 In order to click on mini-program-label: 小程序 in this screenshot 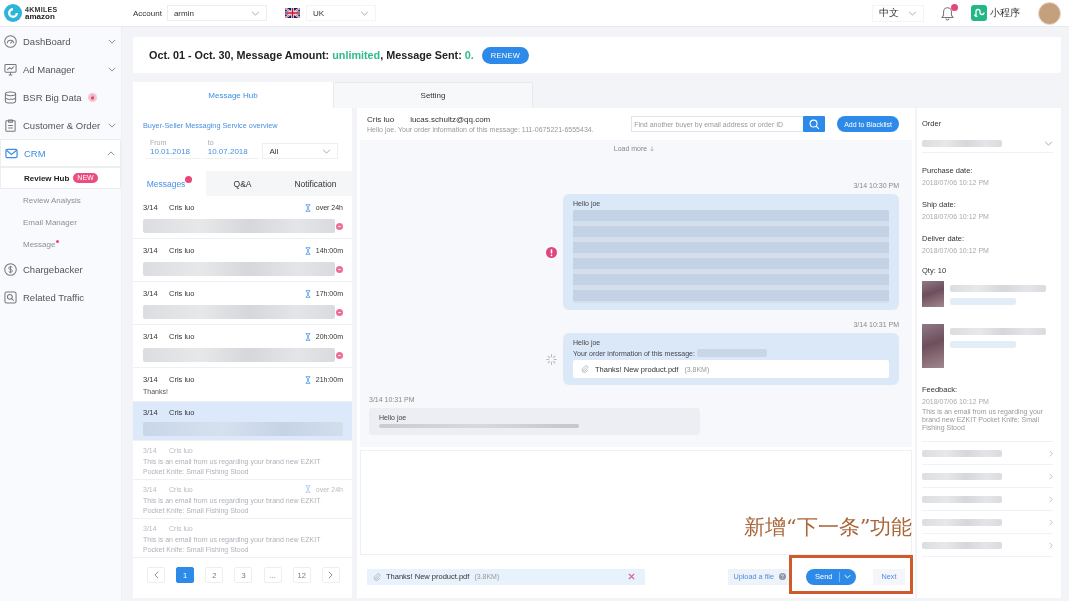, I will do `click(1005, 13)`.